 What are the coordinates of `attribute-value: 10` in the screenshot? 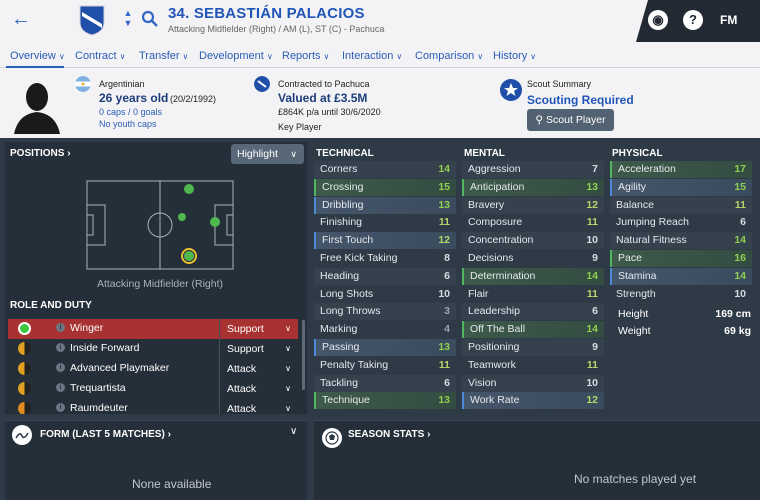 It's located at (592, 382).